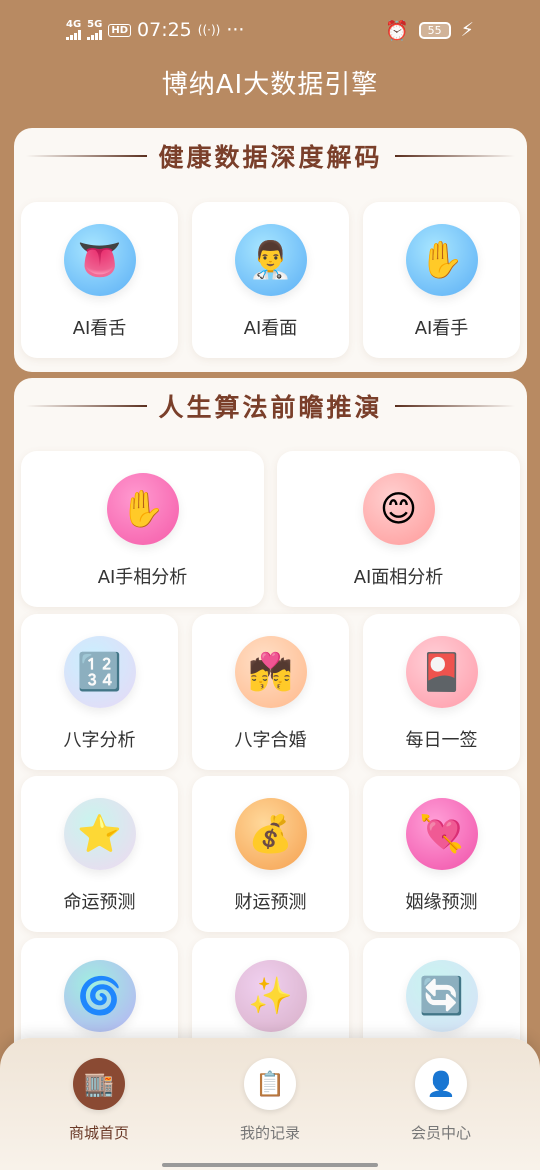  Describe the element at coordinates (270, 328) in the screenshot. I see `tile-label: AI看面` at that location.